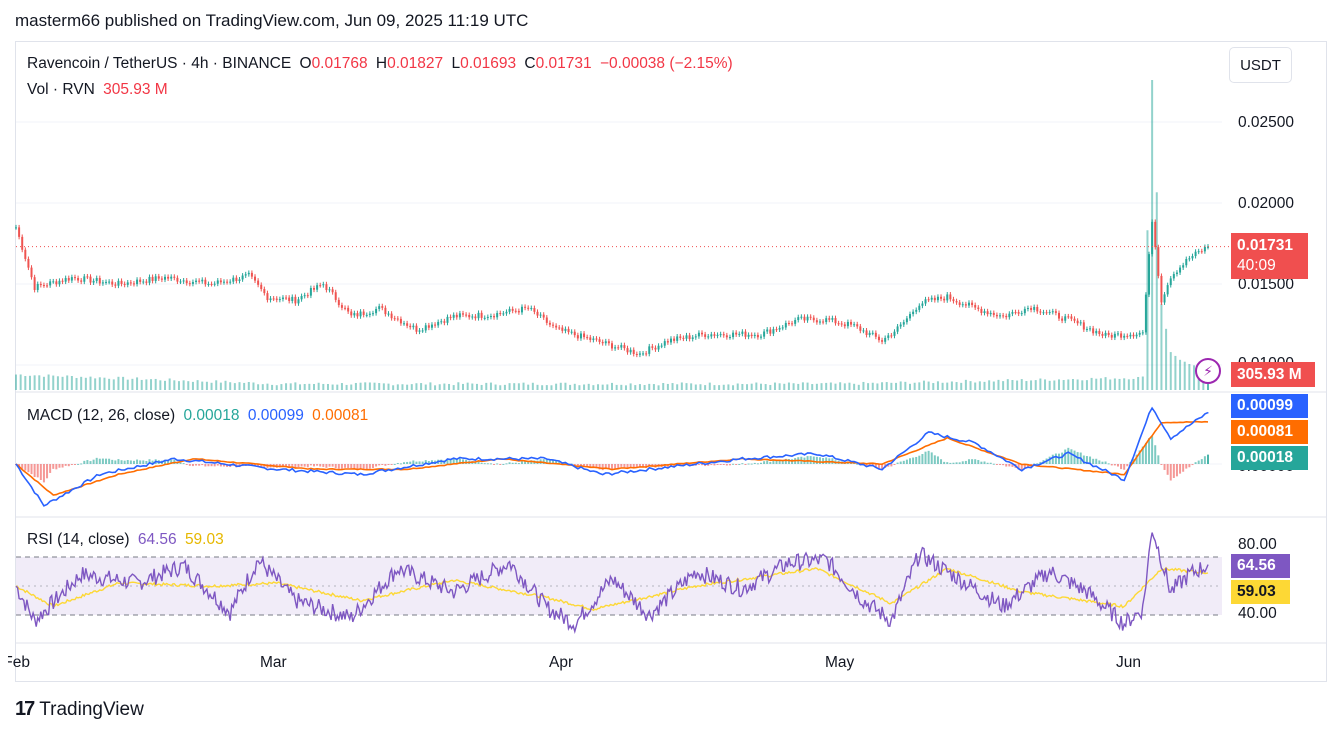 The width and height of the screenshot is (1341, 735). What do you see at coordinates (159, 63) in the screenshot?
I see `symbol-label: Ravencoin / TetherUS · 4h · BINANCE` at bounding box center [159, 63].